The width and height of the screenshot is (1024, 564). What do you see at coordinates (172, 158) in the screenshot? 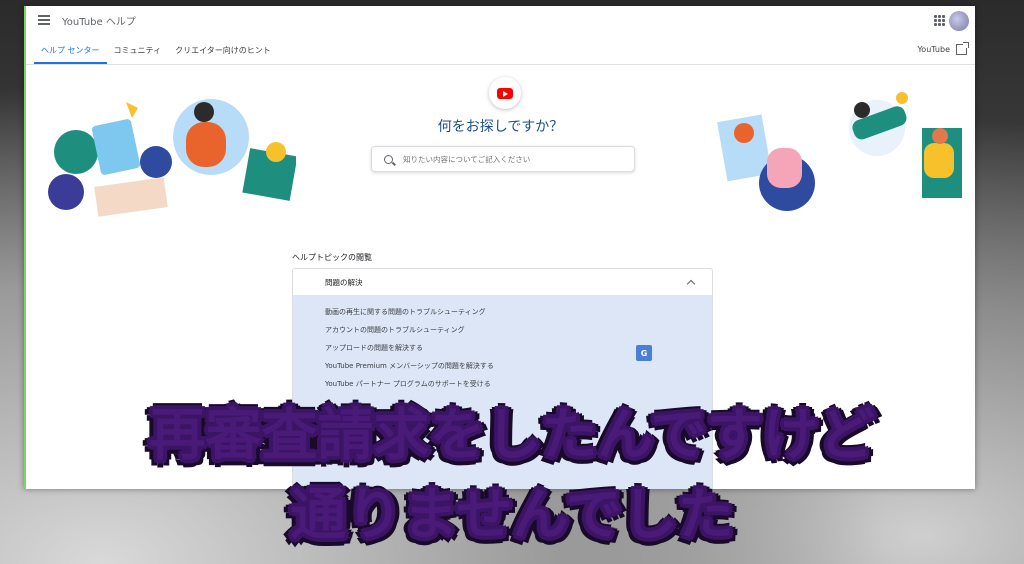
I see `people-illustration-left` at bounding box center [172, 158].